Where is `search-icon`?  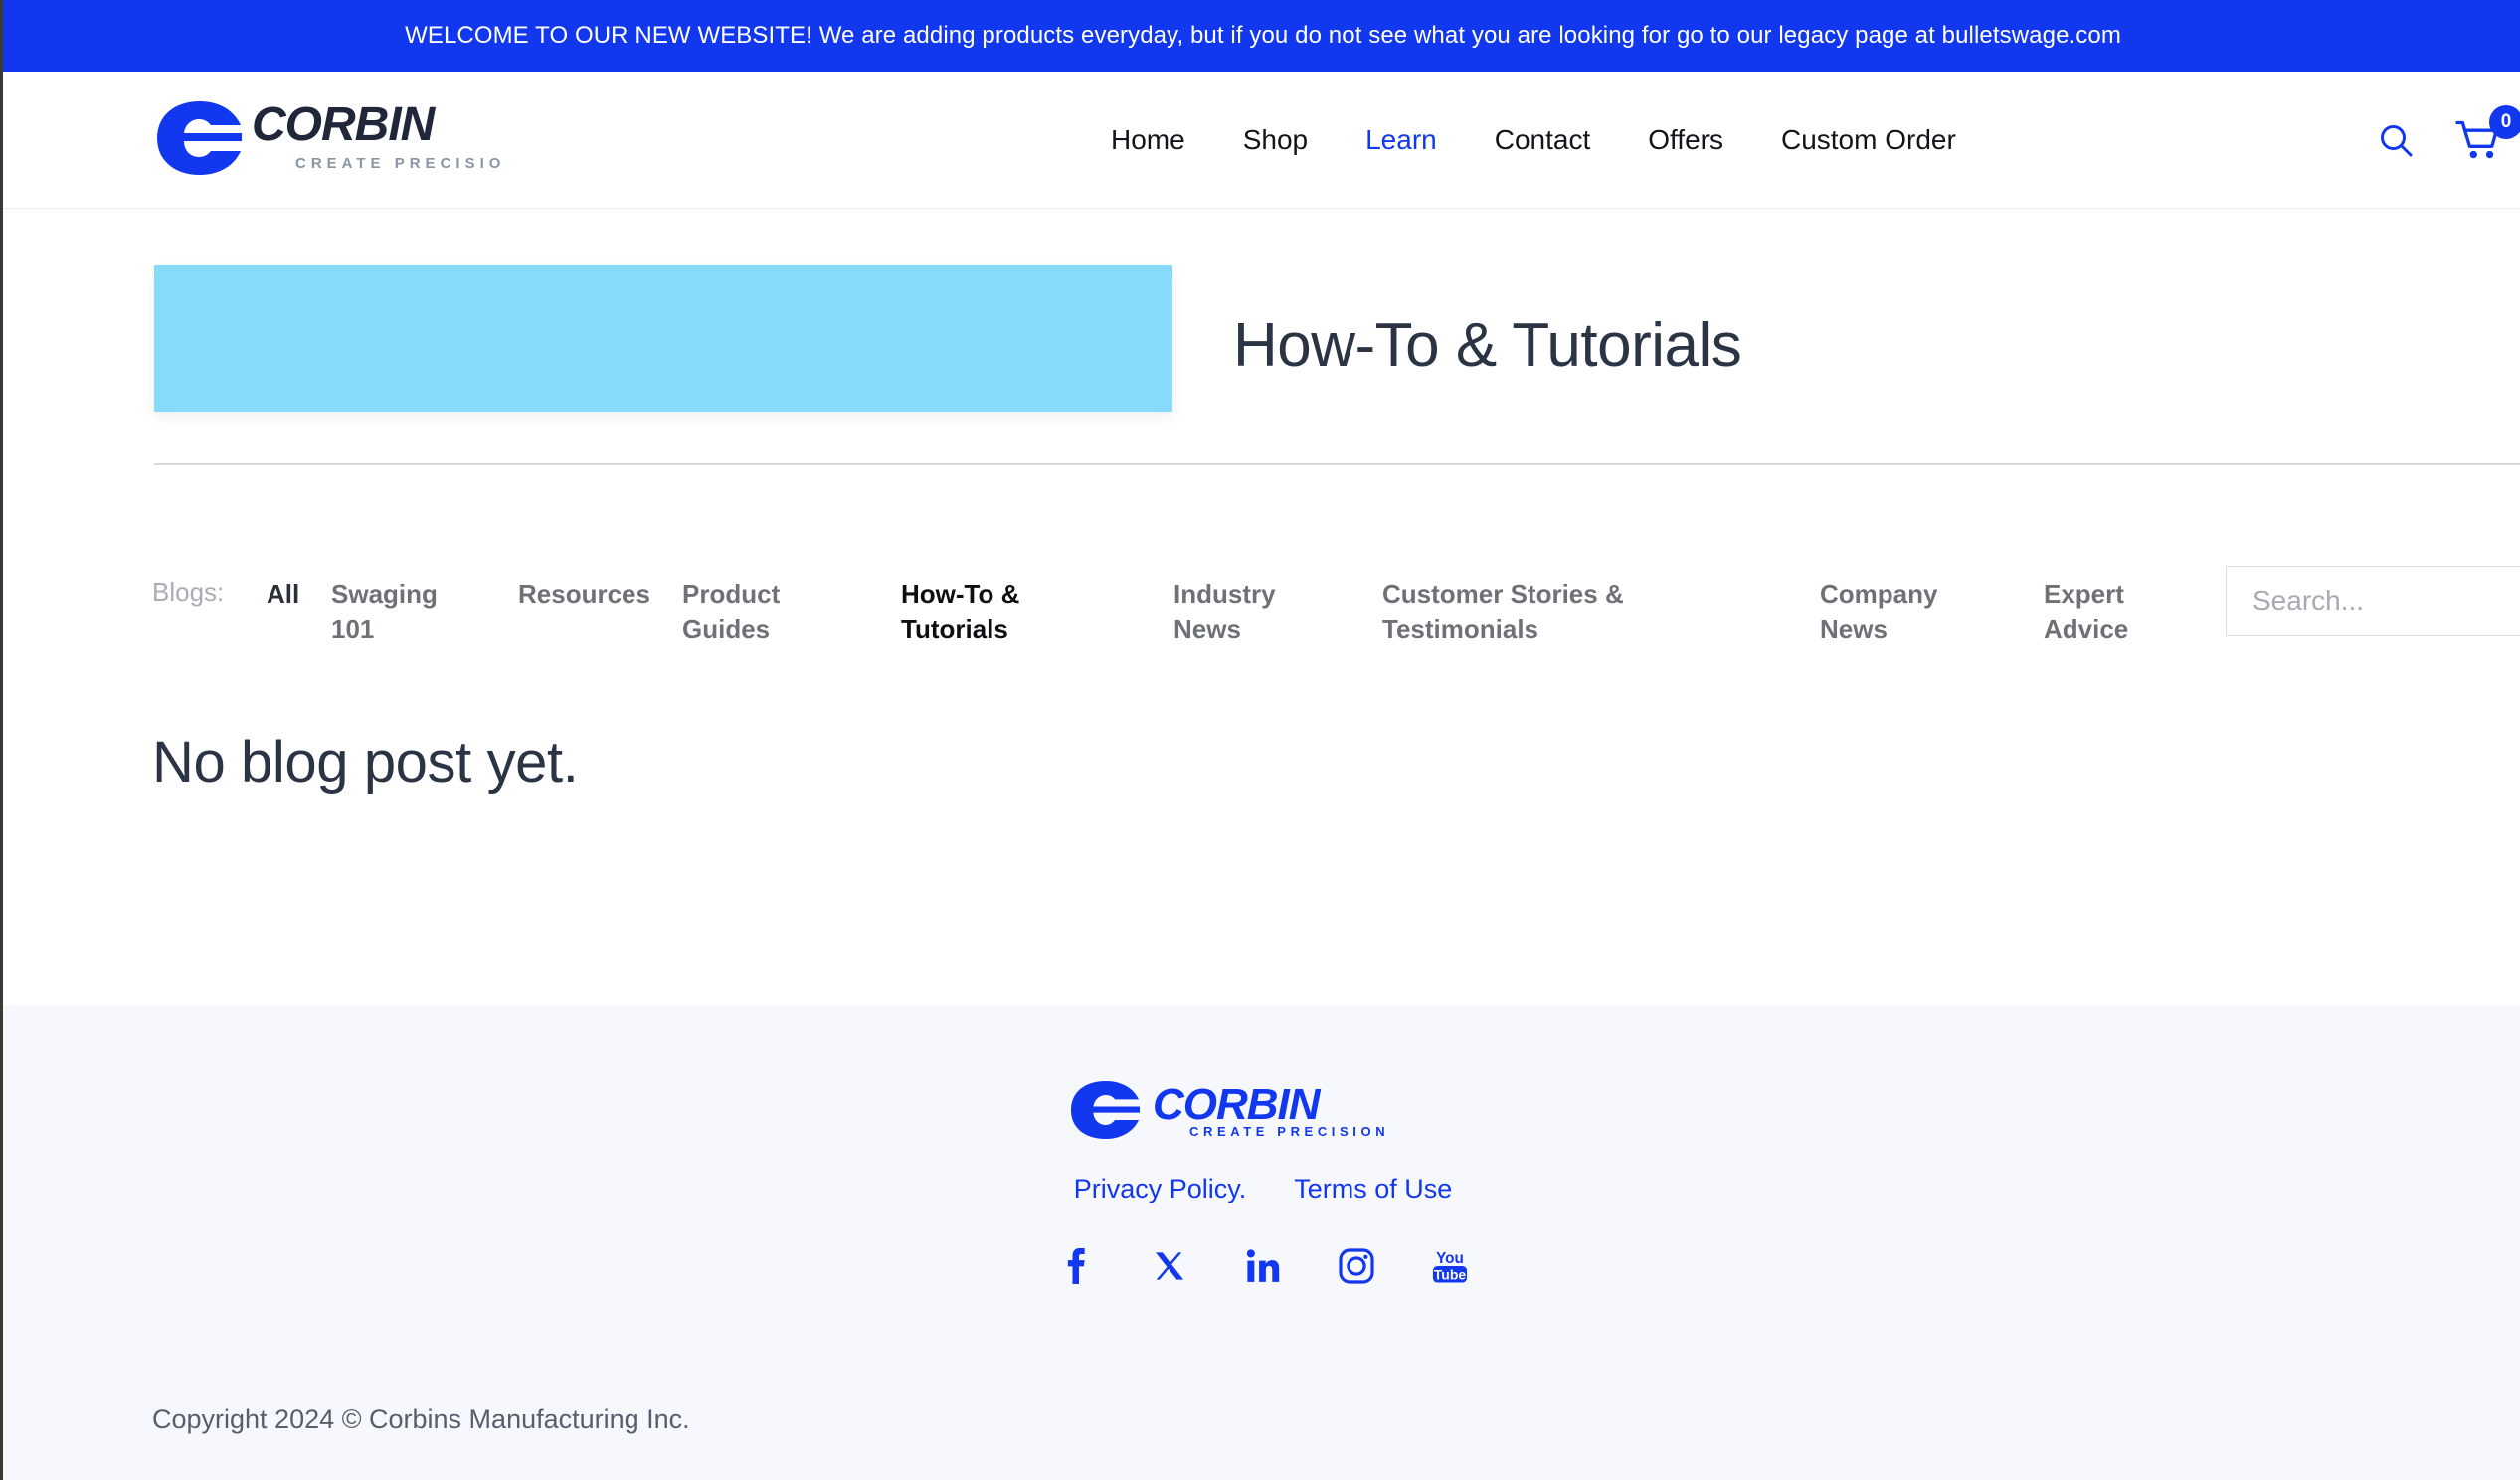
search-icon is located at coordinates (2397, 141).